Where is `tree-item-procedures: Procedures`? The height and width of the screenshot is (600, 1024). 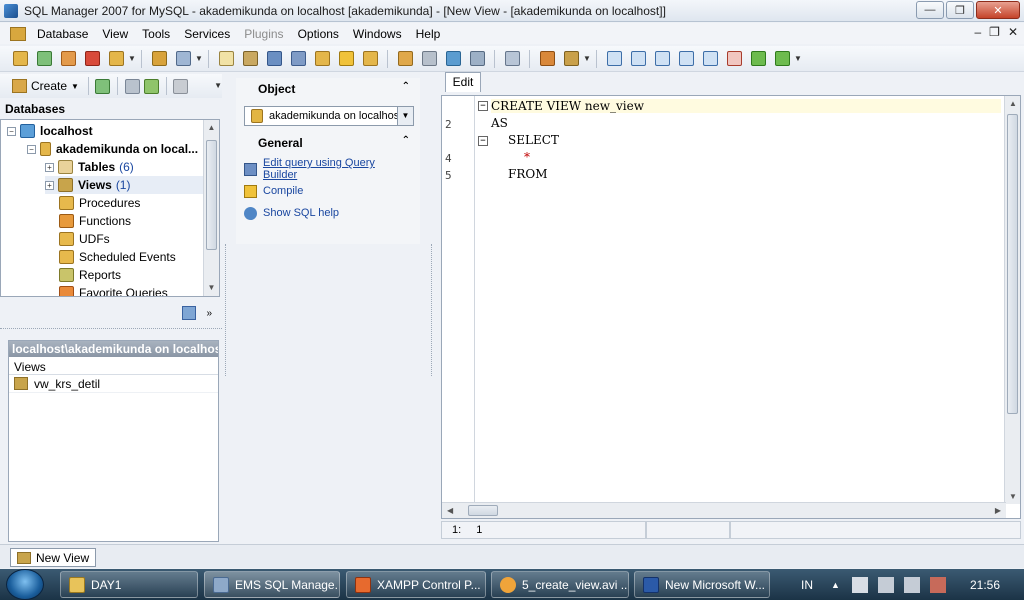 tree-item-procedures: Procedures is located at coordinates (99, 203).